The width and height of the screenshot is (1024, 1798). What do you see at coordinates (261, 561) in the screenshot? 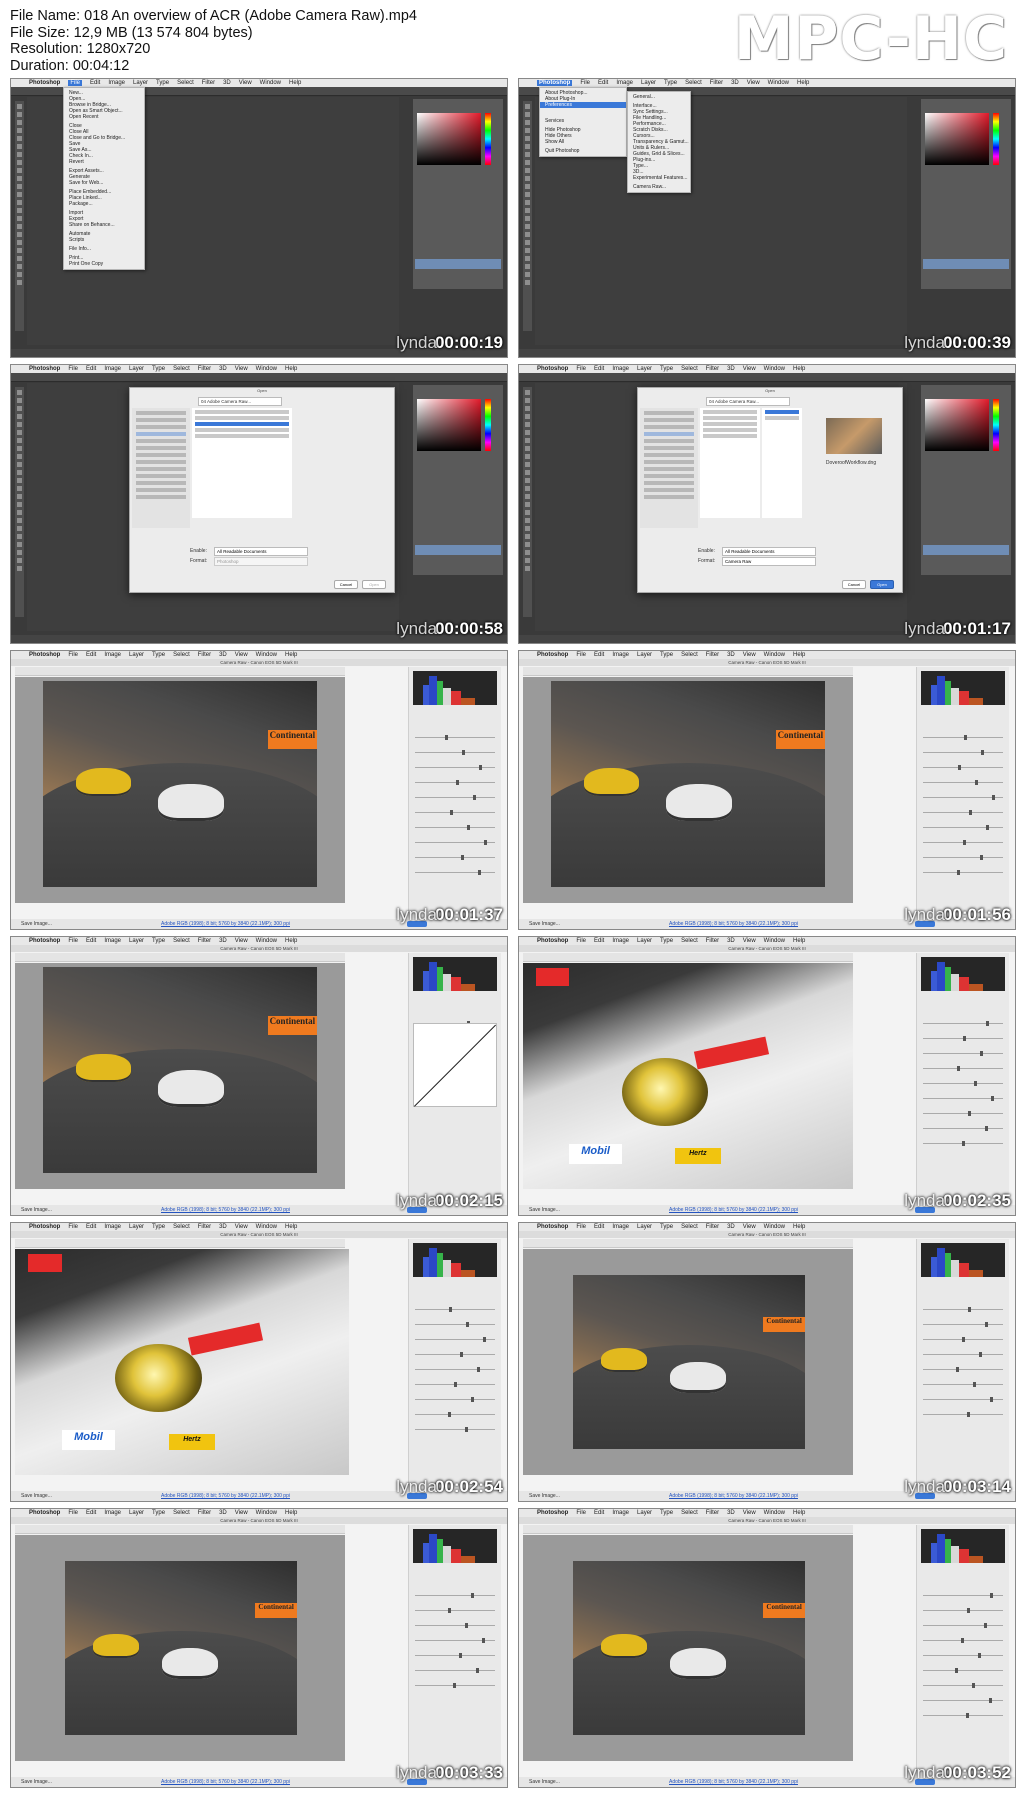
I see `format-dropdown: Photoshop` at bounding box center [261, 561].